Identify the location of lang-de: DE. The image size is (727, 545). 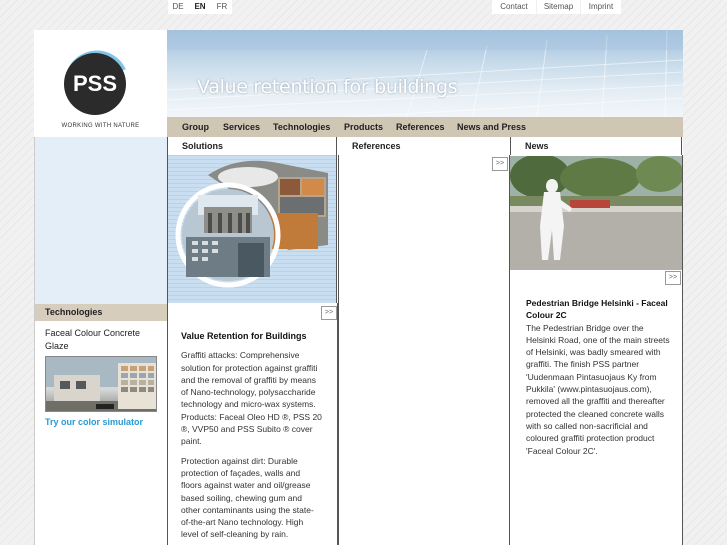
(178, 7).